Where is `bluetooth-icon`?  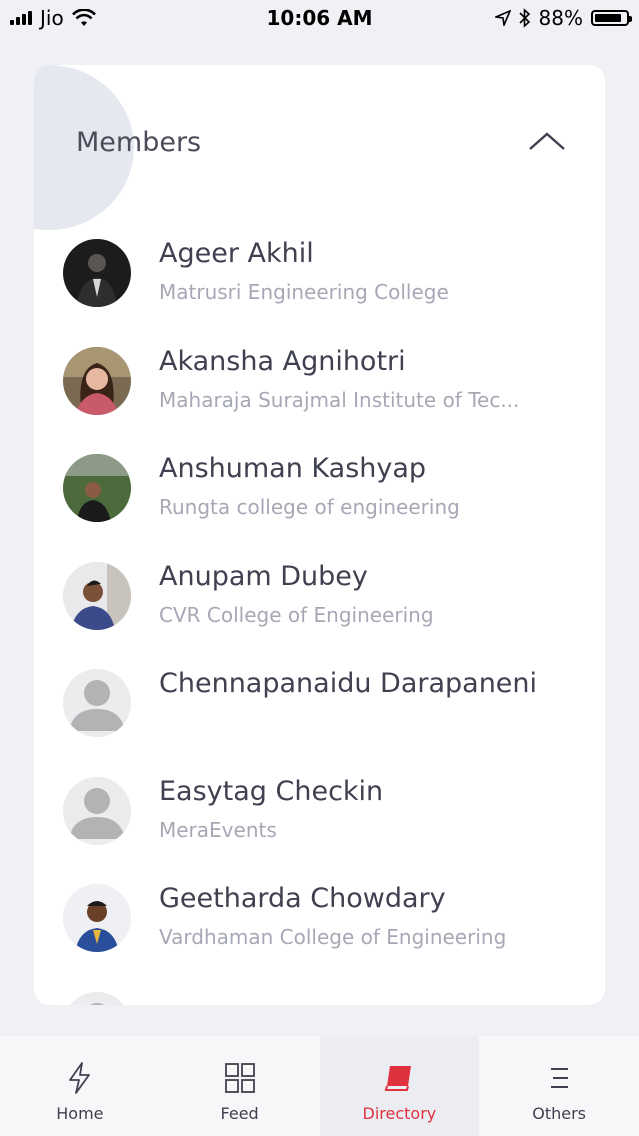
bluetooth-icon is located at coordinates (524, 18).